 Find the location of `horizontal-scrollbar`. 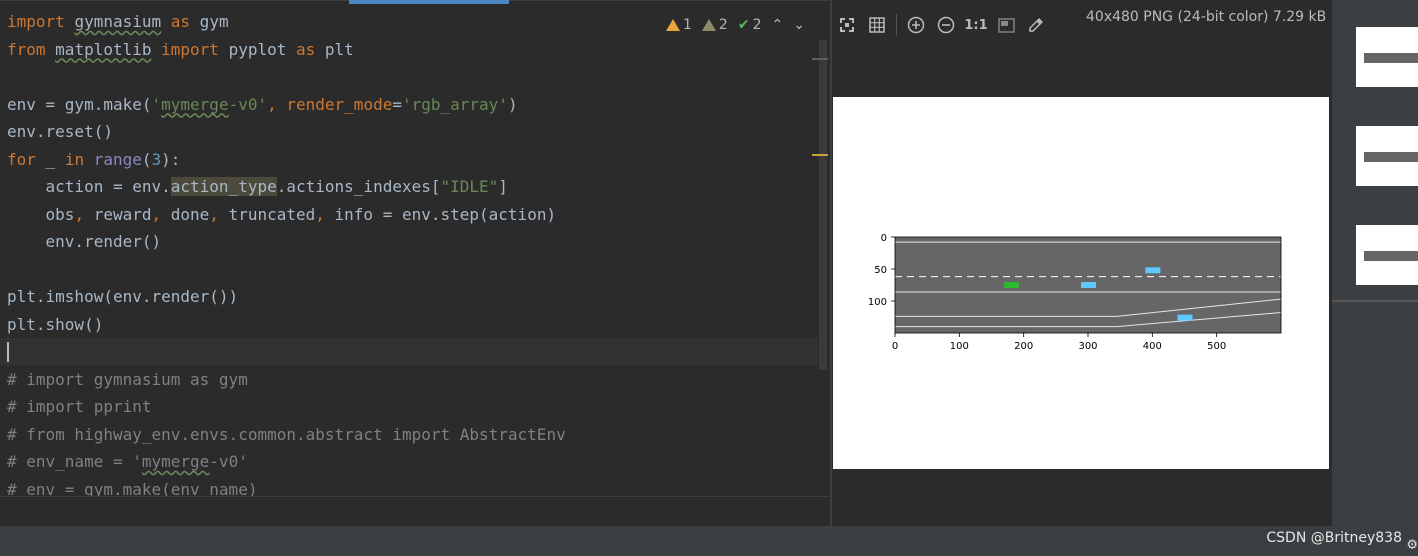

horizontal-scrollbar is located at coordinates (415, 511).